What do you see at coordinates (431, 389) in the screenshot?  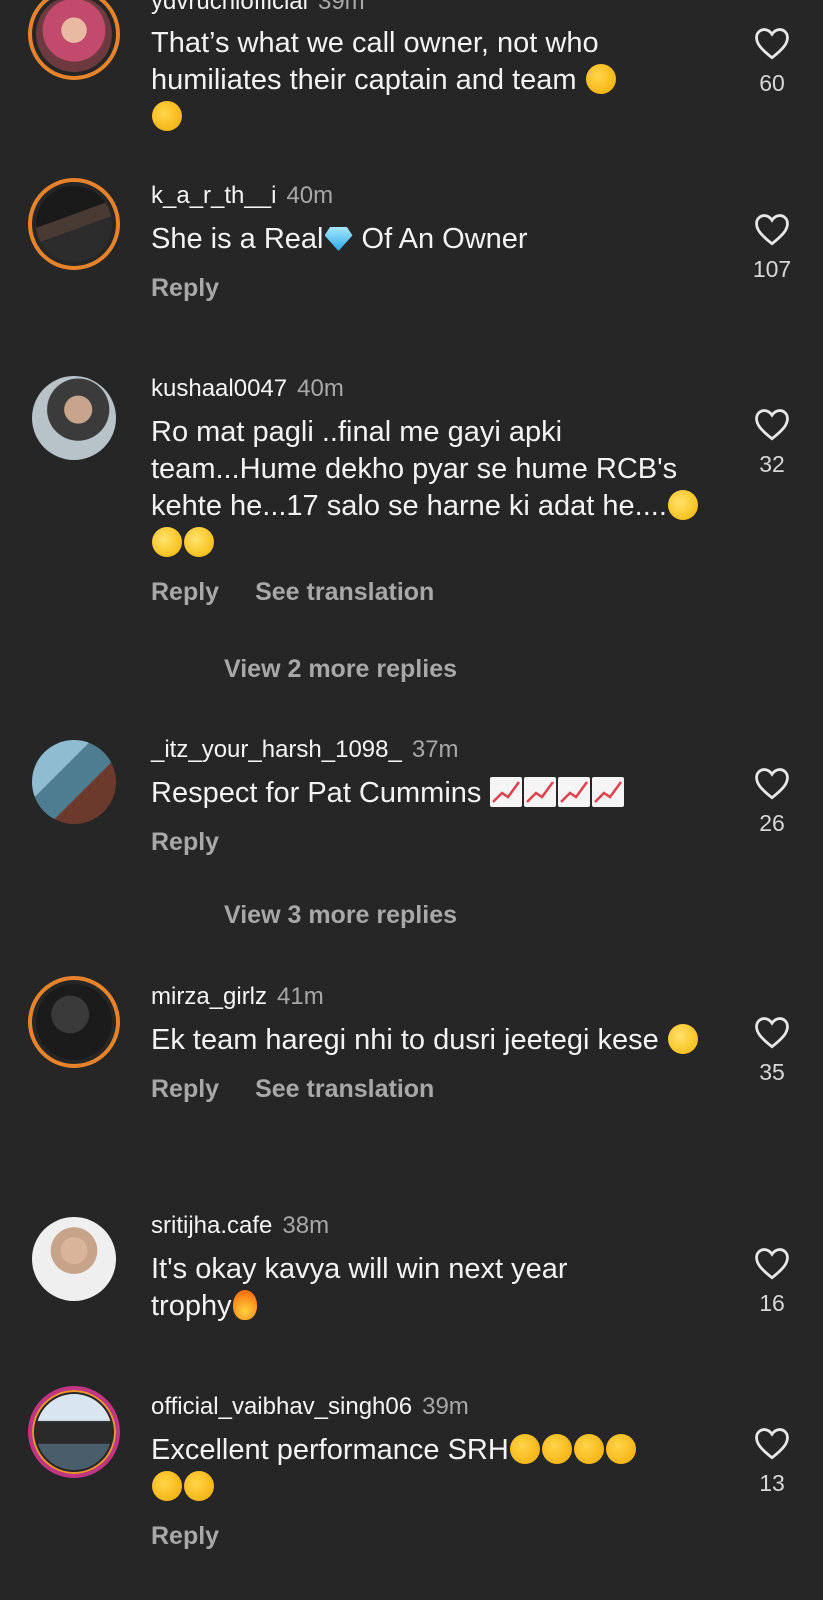 I see `comment-meta: kushaal0047 40m` at bounding box center [431, 389].